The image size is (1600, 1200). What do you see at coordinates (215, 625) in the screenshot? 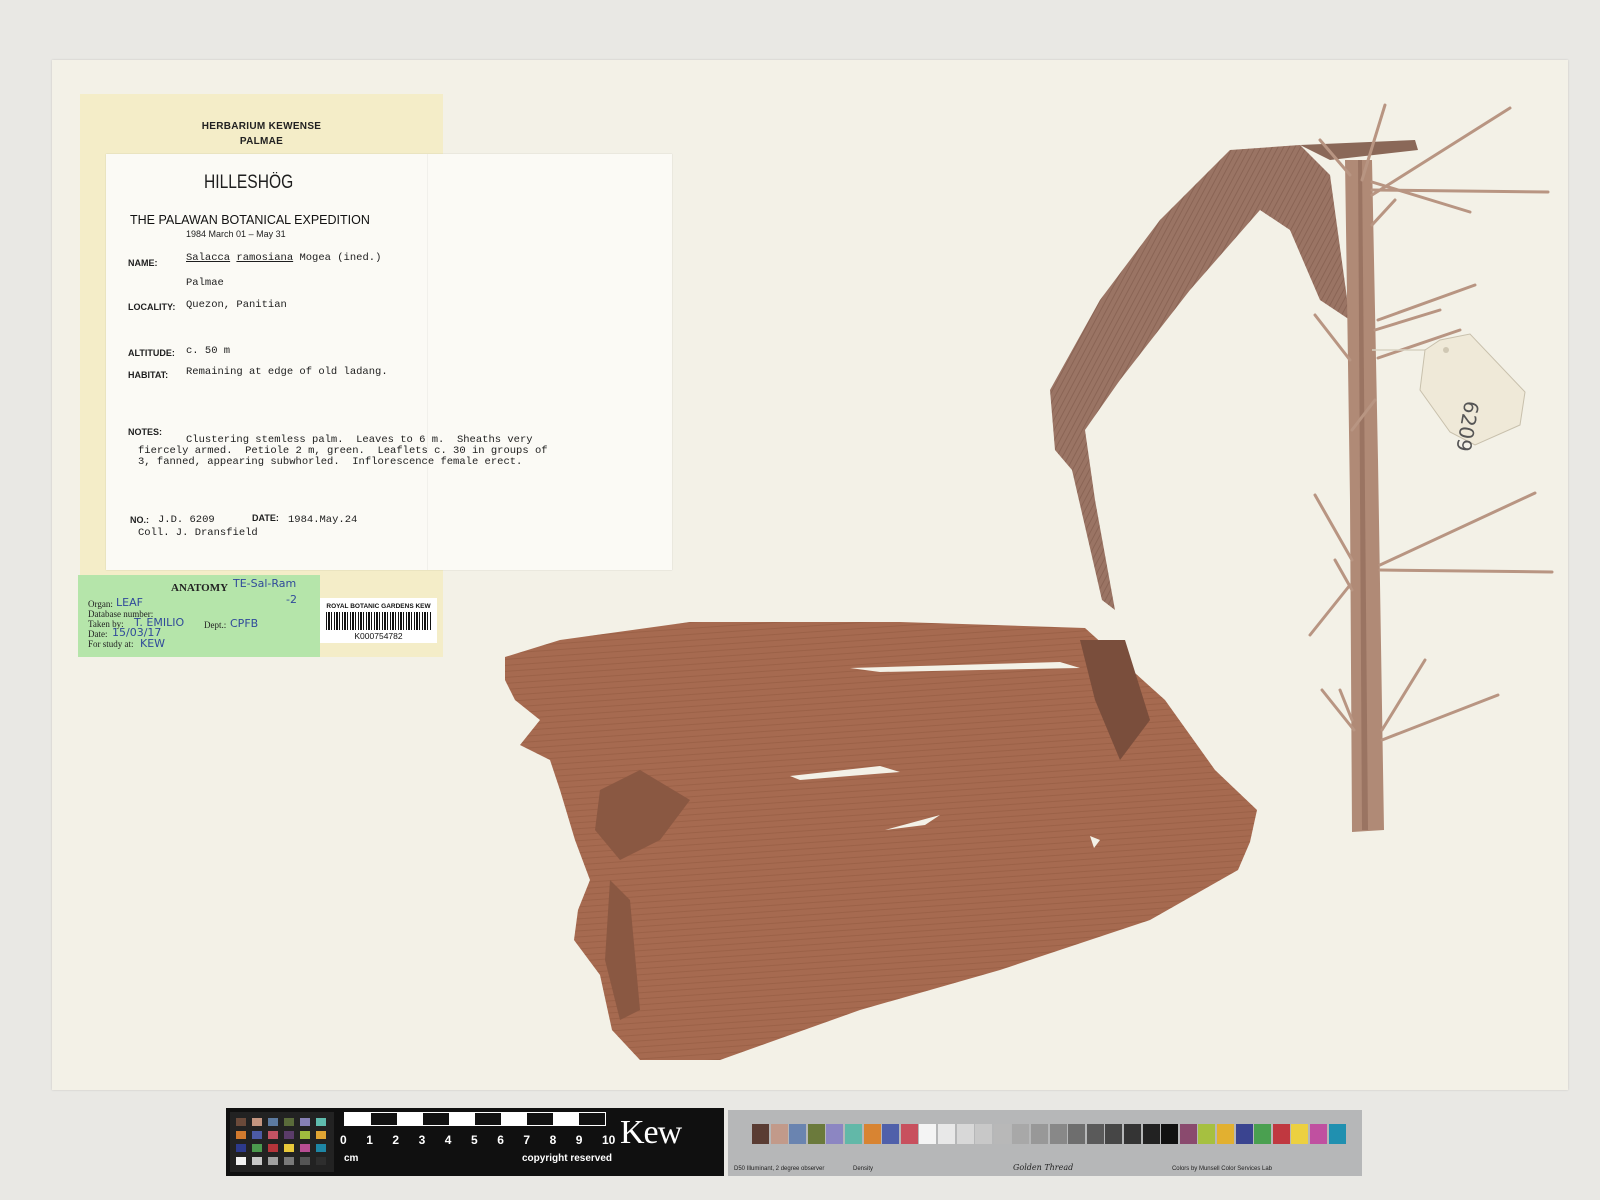
I see `dept-field-label: Dept.:` at bounding box center [215, 625].